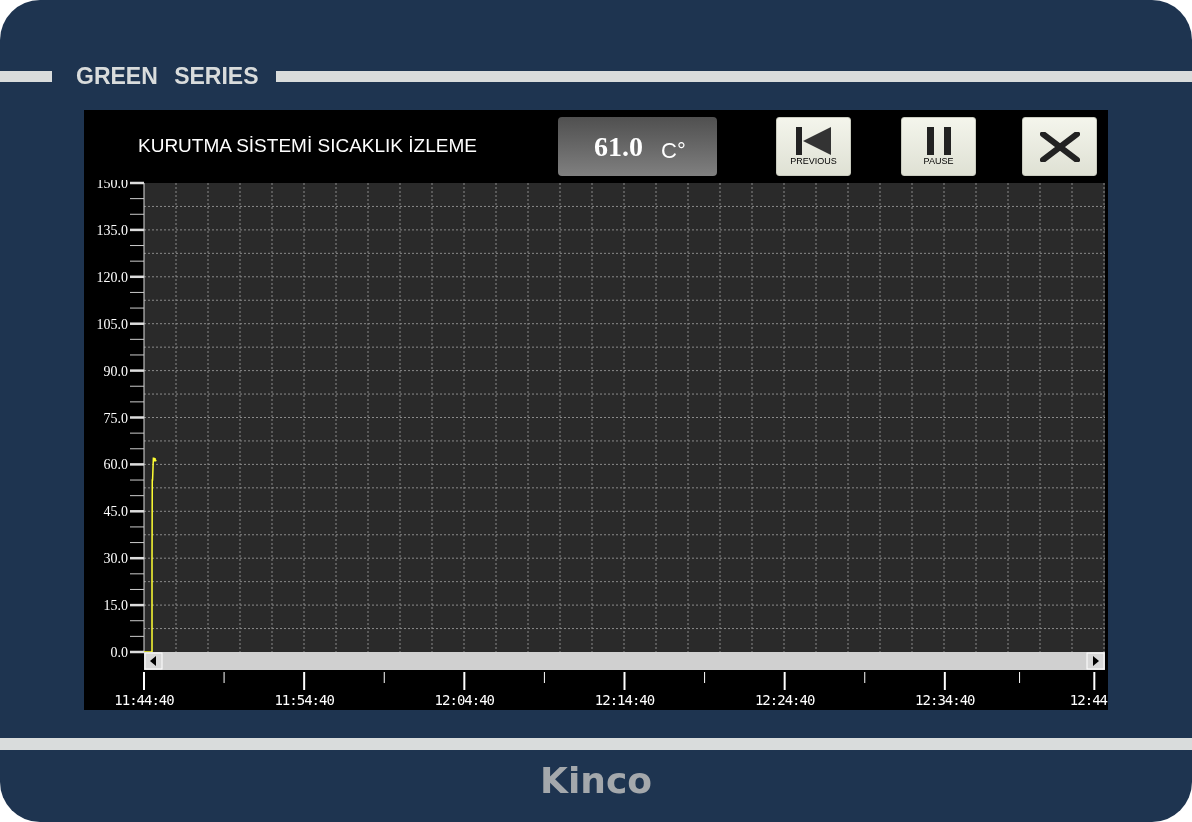  Describe the element at coordinates (1088, 700) in the screenshot. I see `x-tick-label: 12:44` at that location.